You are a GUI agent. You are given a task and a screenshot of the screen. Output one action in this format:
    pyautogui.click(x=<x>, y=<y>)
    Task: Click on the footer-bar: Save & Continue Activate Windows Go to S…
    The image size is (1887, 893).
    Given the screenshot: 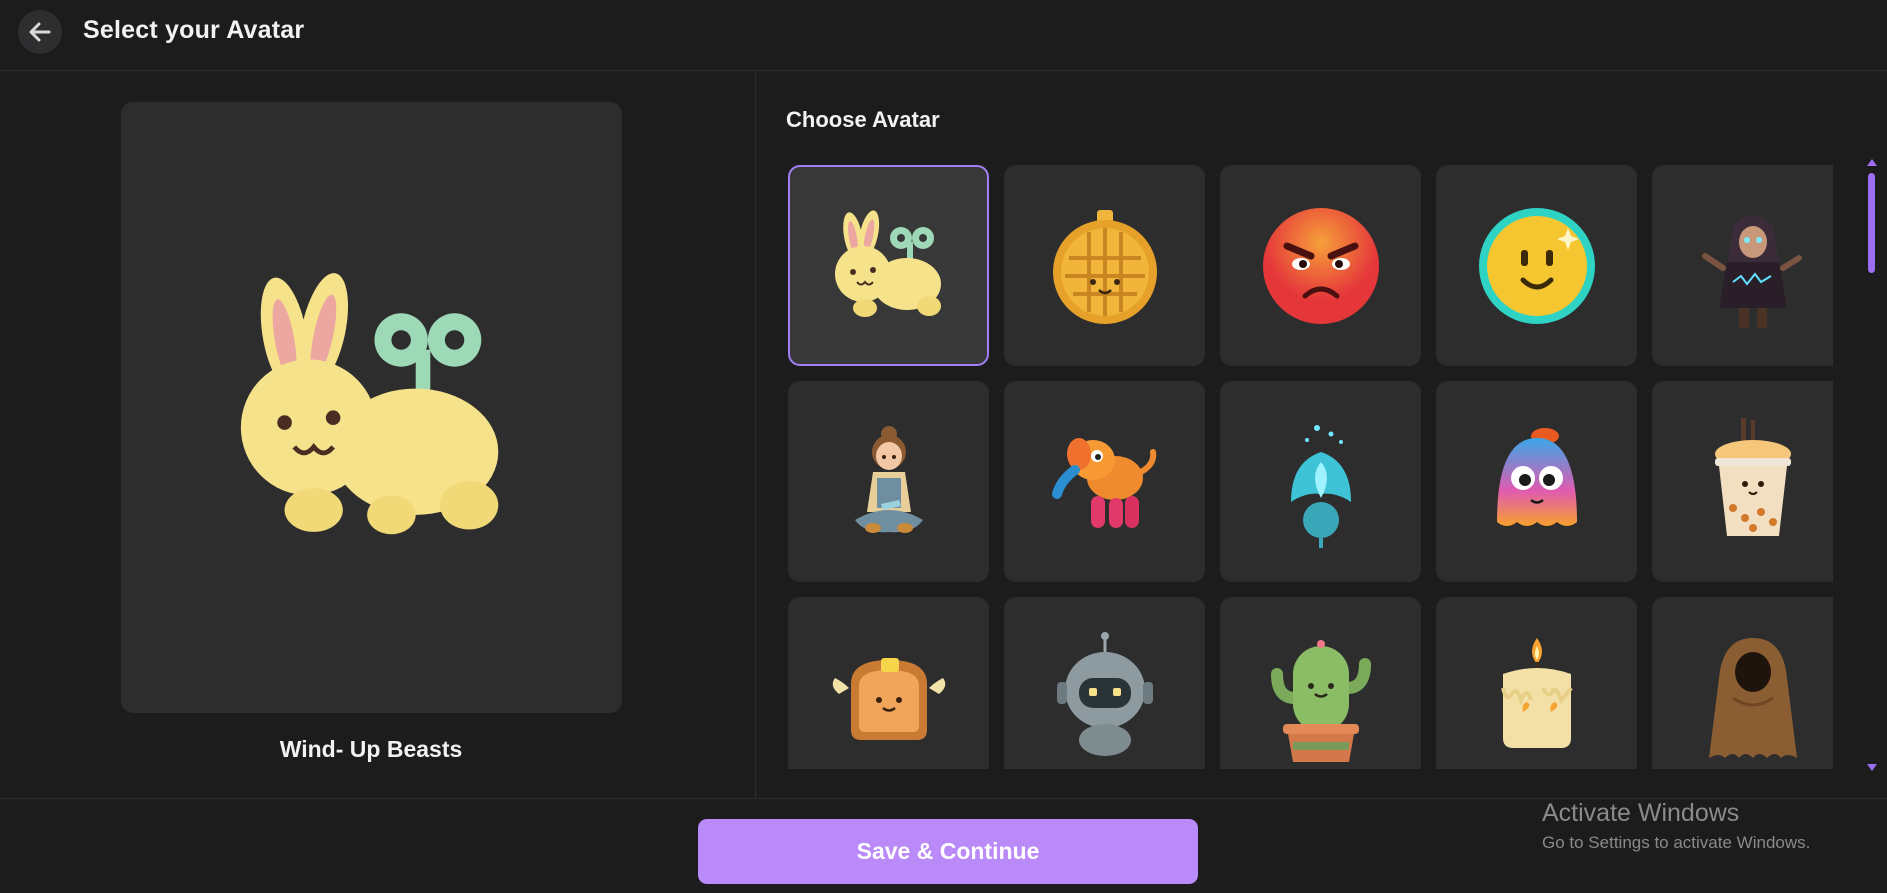 What is the action you would take?
    pyautogui.click(x=943, y=845)
    